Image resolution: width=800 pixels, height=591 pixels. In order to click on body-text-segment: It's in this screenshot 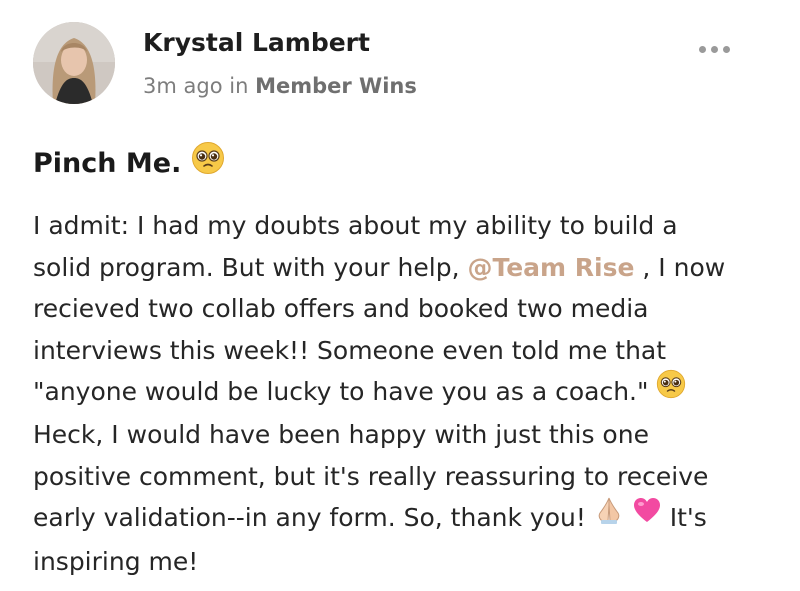, I will do `click(688, 518)`.